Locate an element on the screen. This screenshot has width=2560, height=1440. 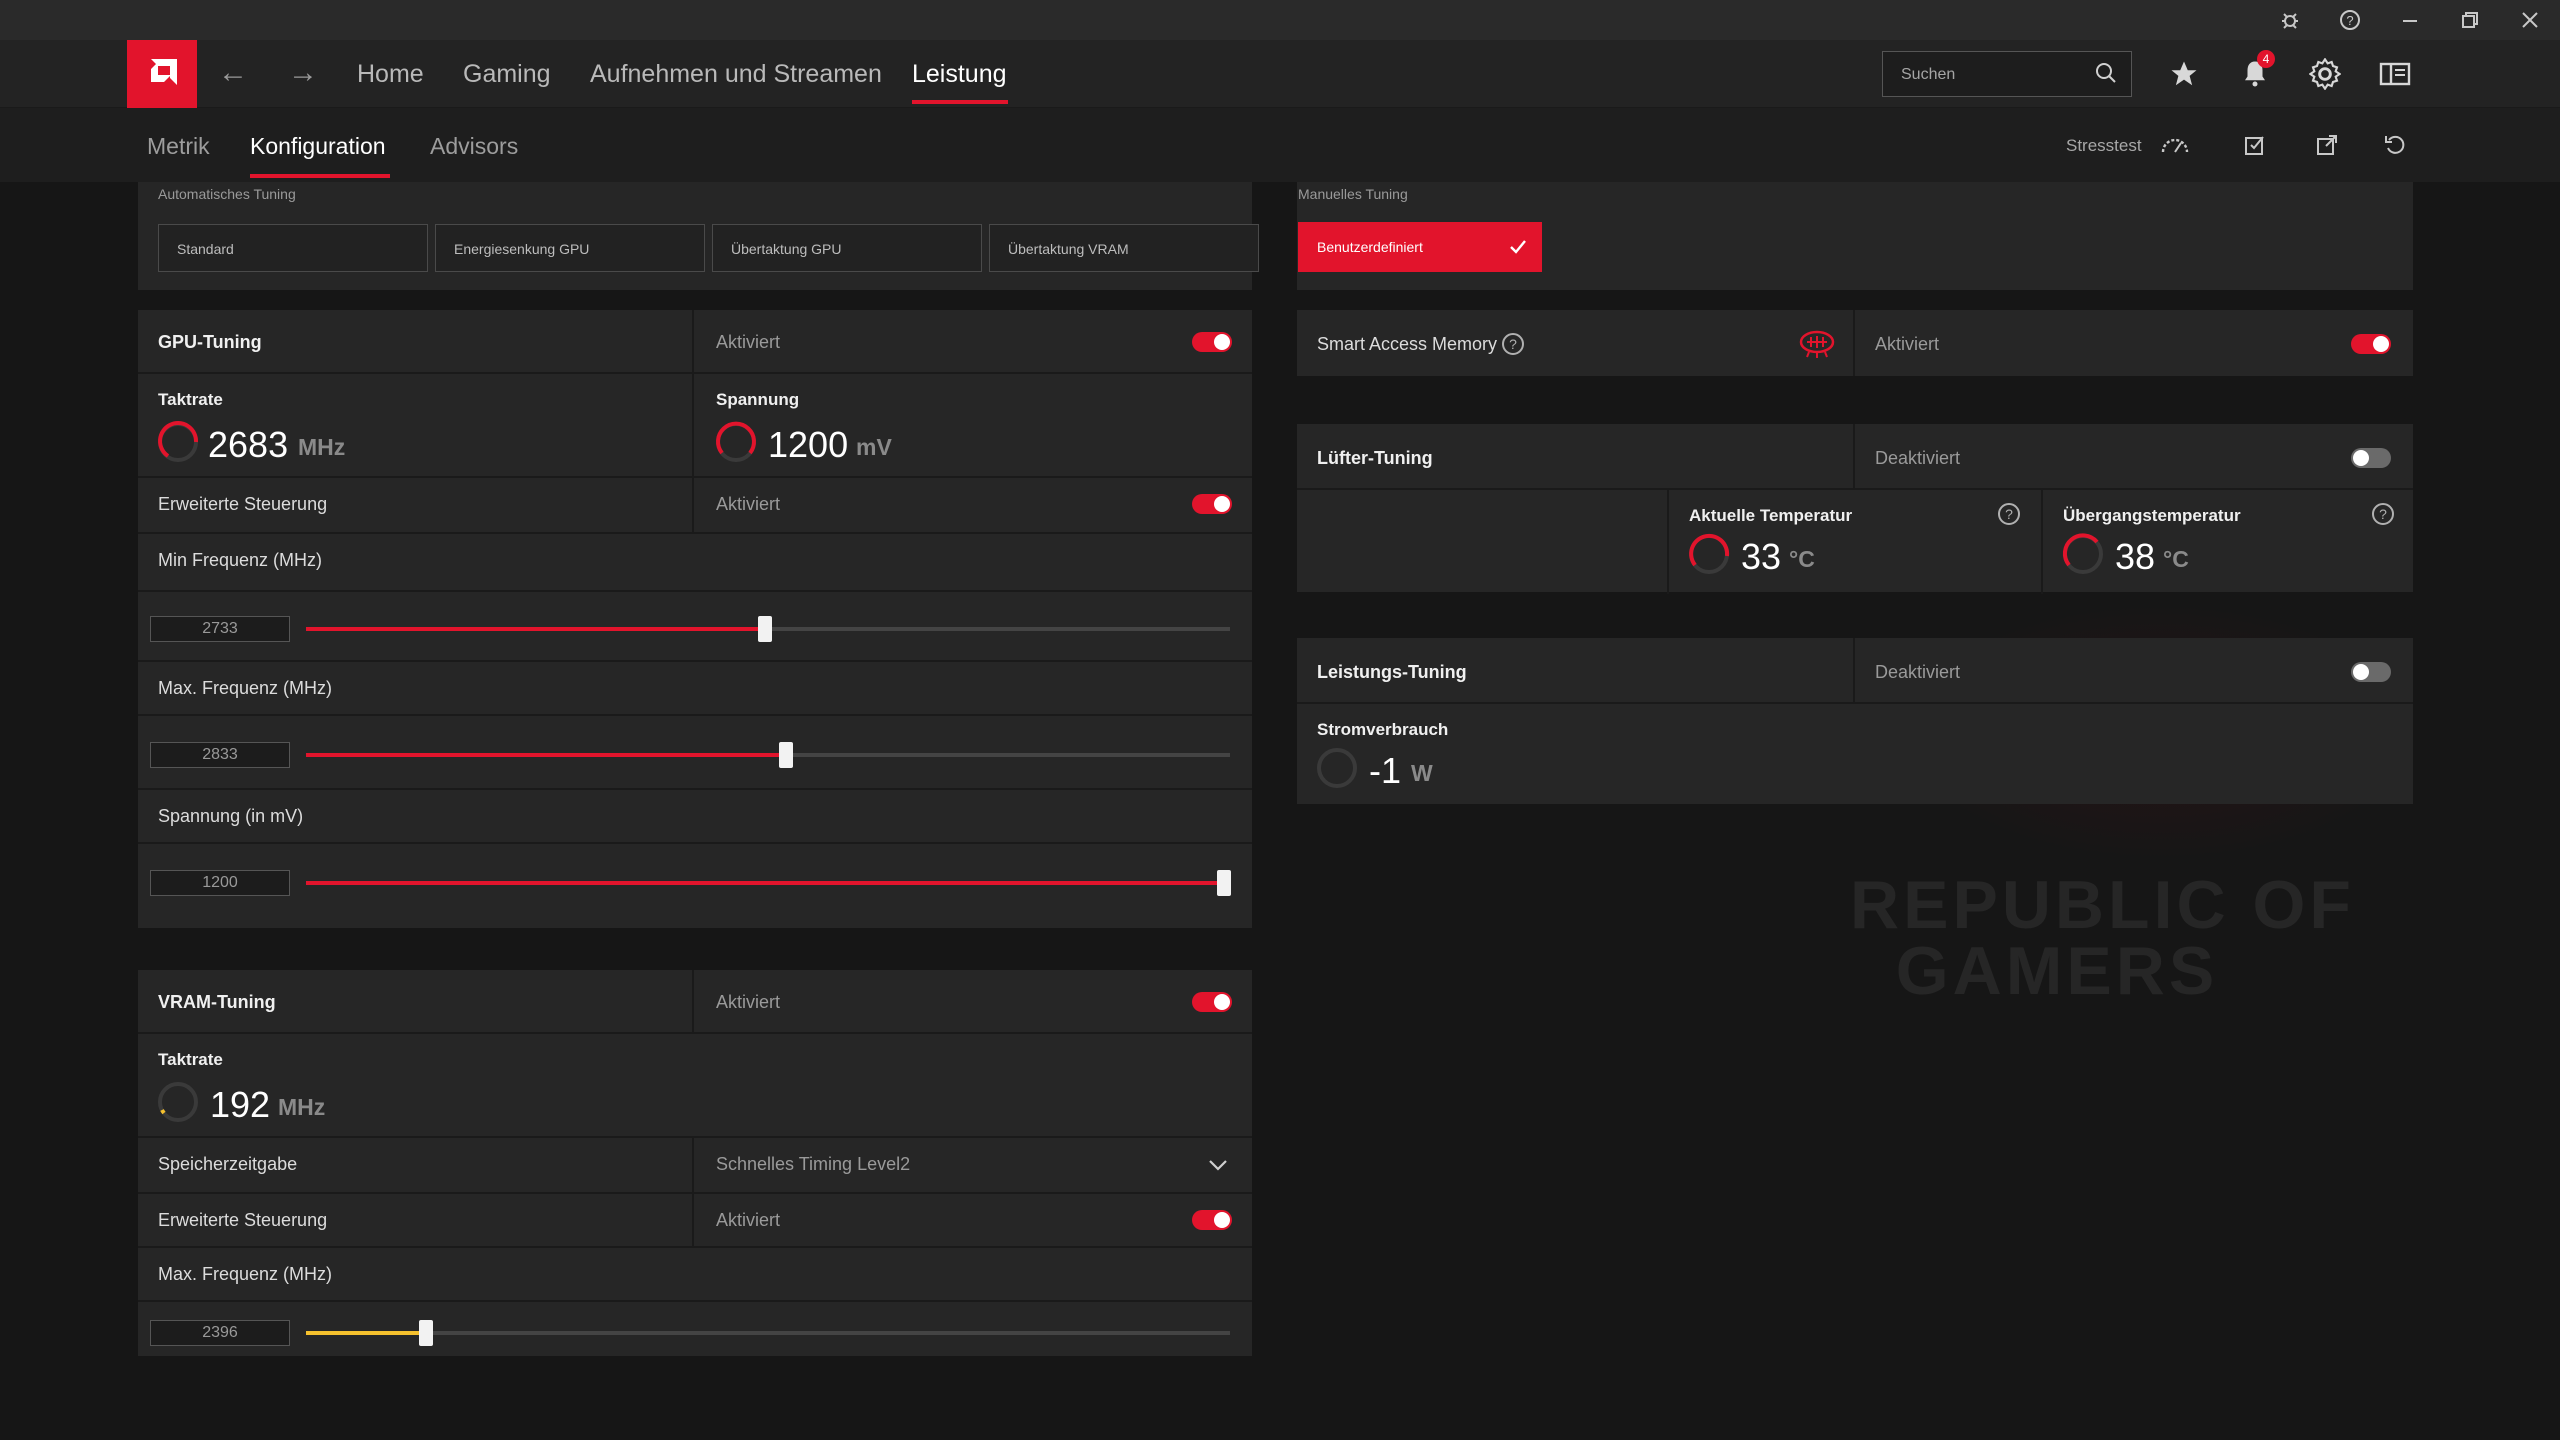
favorites-star-icon is located at coordinates (2184, 74).